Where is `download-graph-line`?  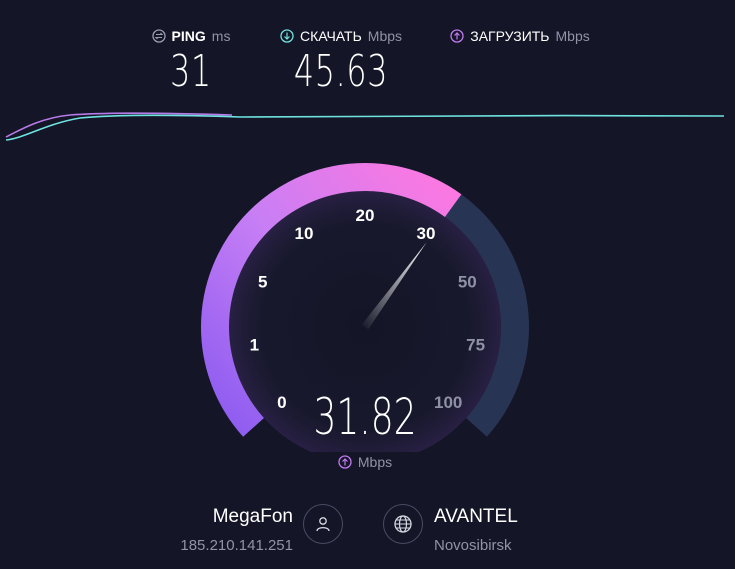
download-graph-line is located at coordinates (365, 127).